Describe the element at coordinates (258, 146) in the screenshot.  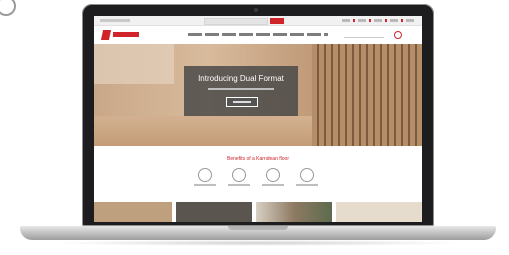
I see `carousel-dots` at that location.